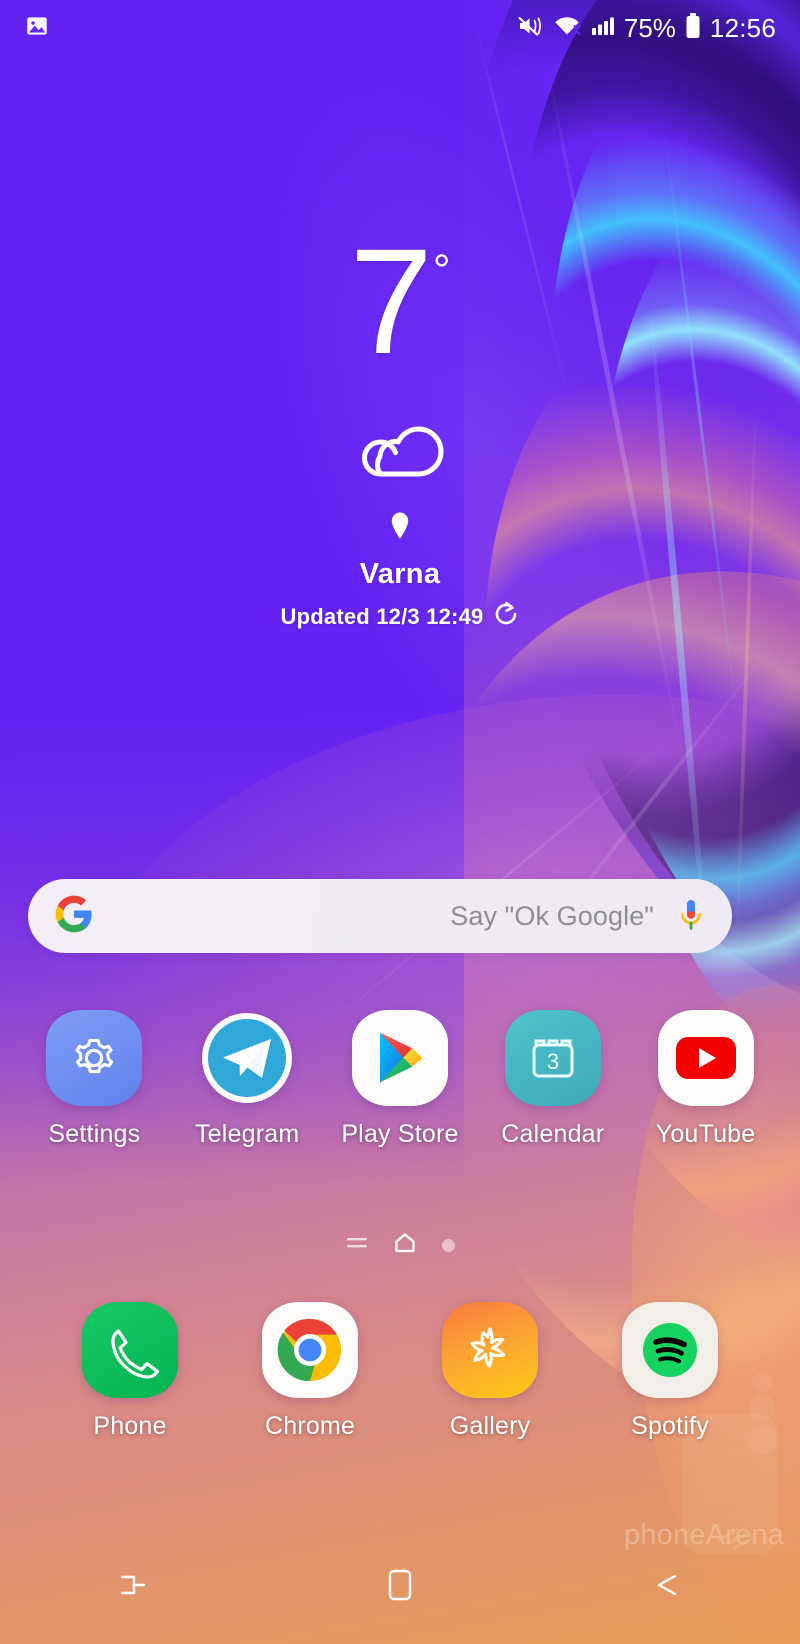 This screenshot has height=1644, width=800. I want to click on app-play-store: Play Store, so click(400, 1079).